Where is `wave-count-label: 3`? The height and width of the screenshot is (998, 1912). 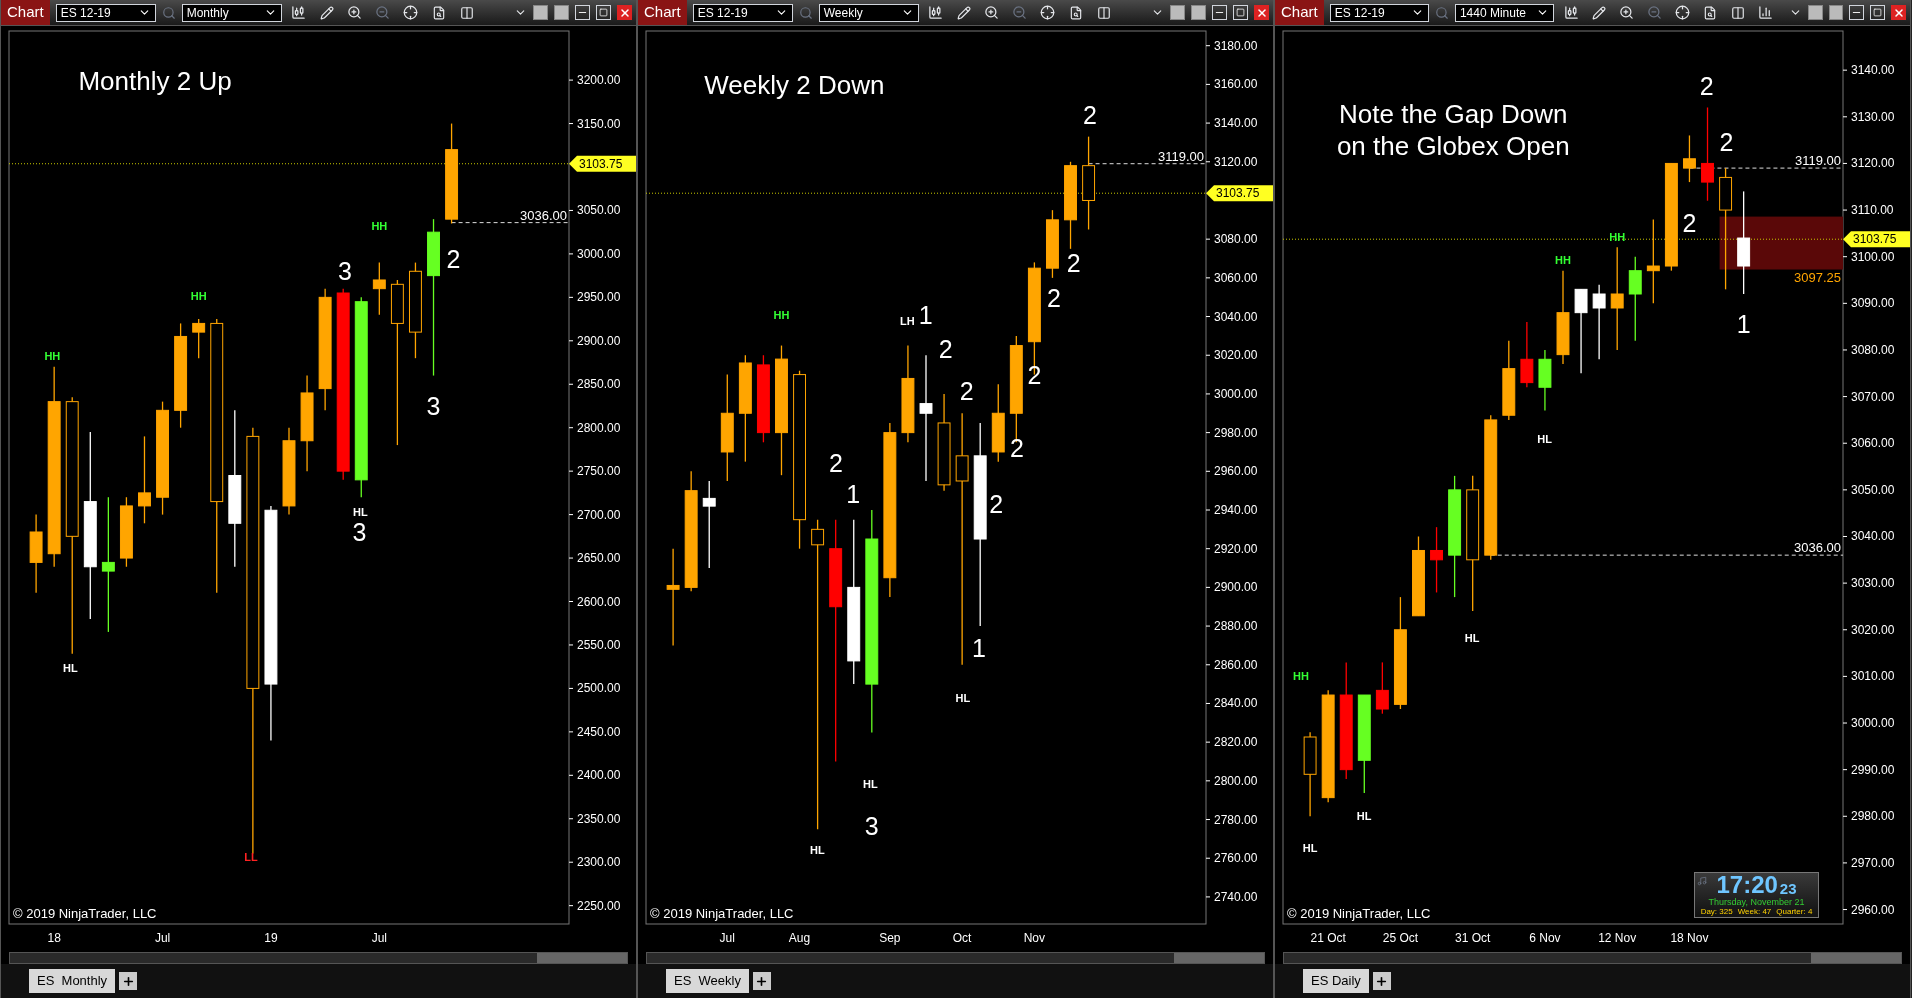
wave-count-label: 3 is located at coordinates (433, 406).